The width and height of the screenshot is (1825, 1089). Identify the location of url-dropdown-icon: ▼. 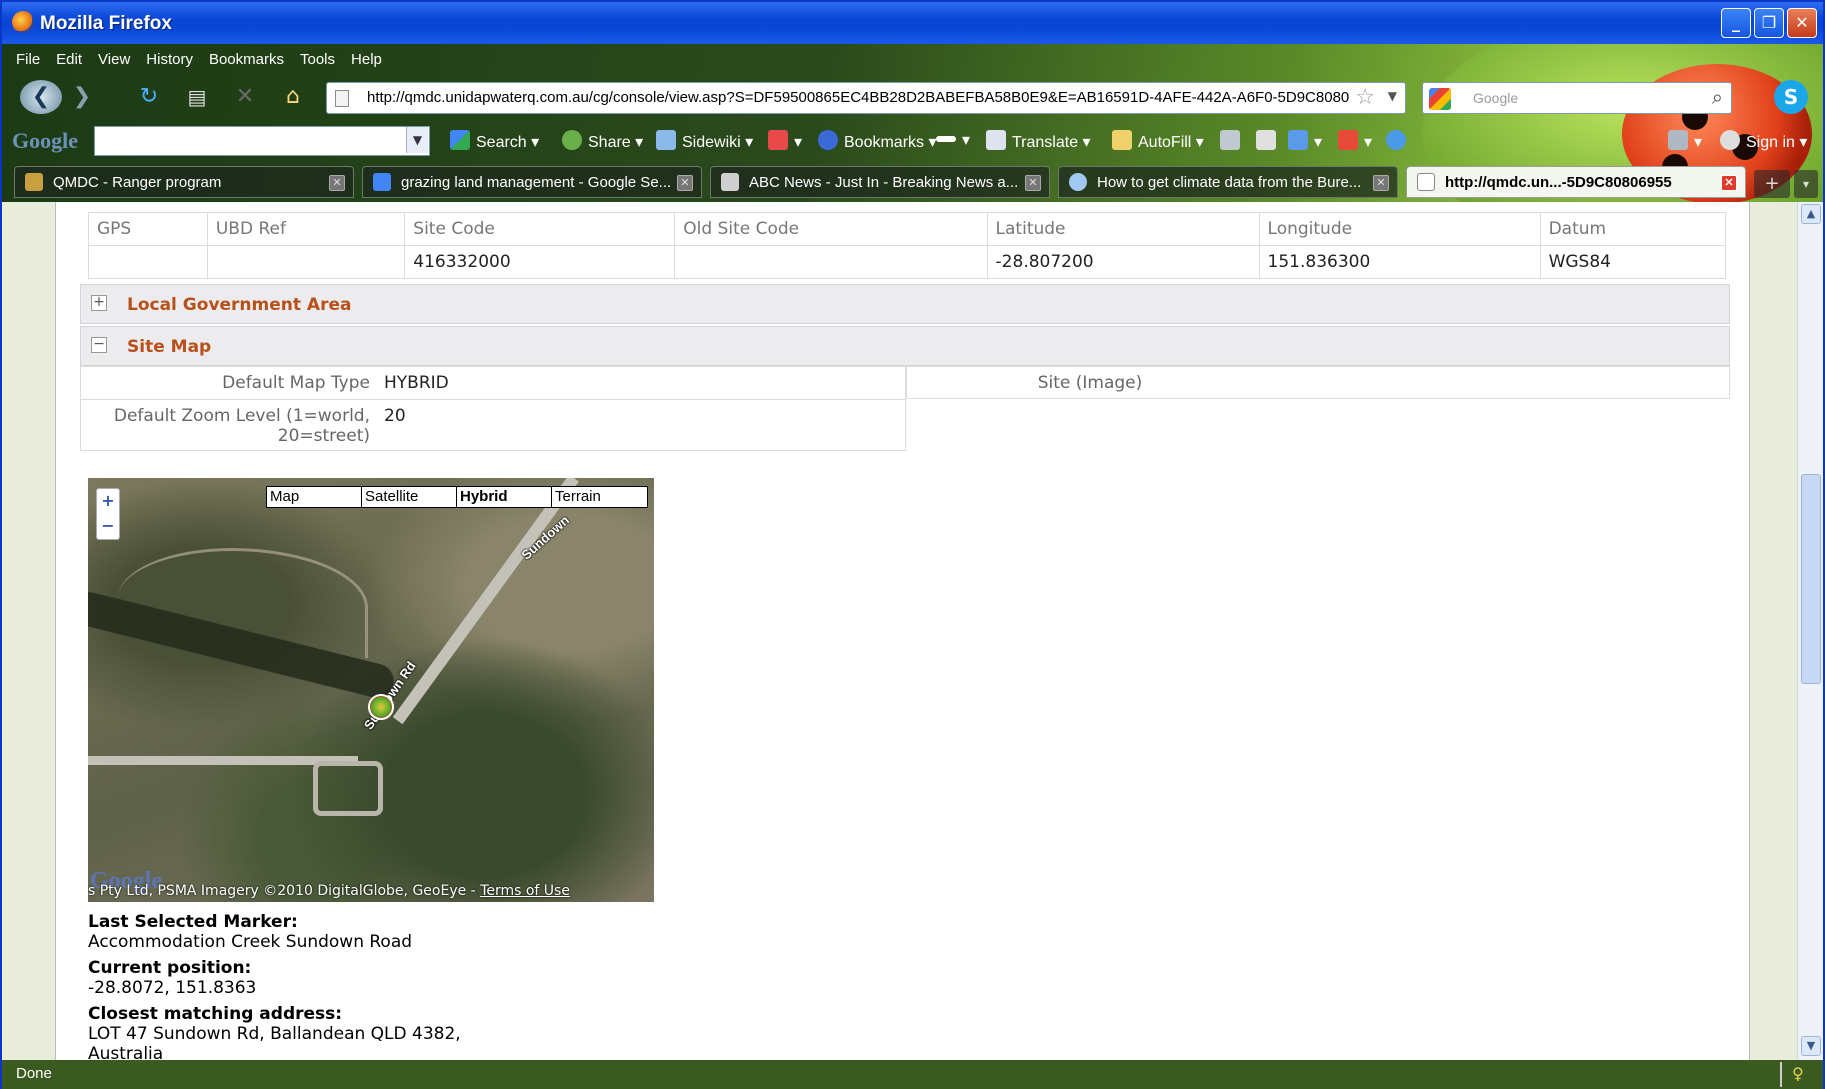
(1392, 96).